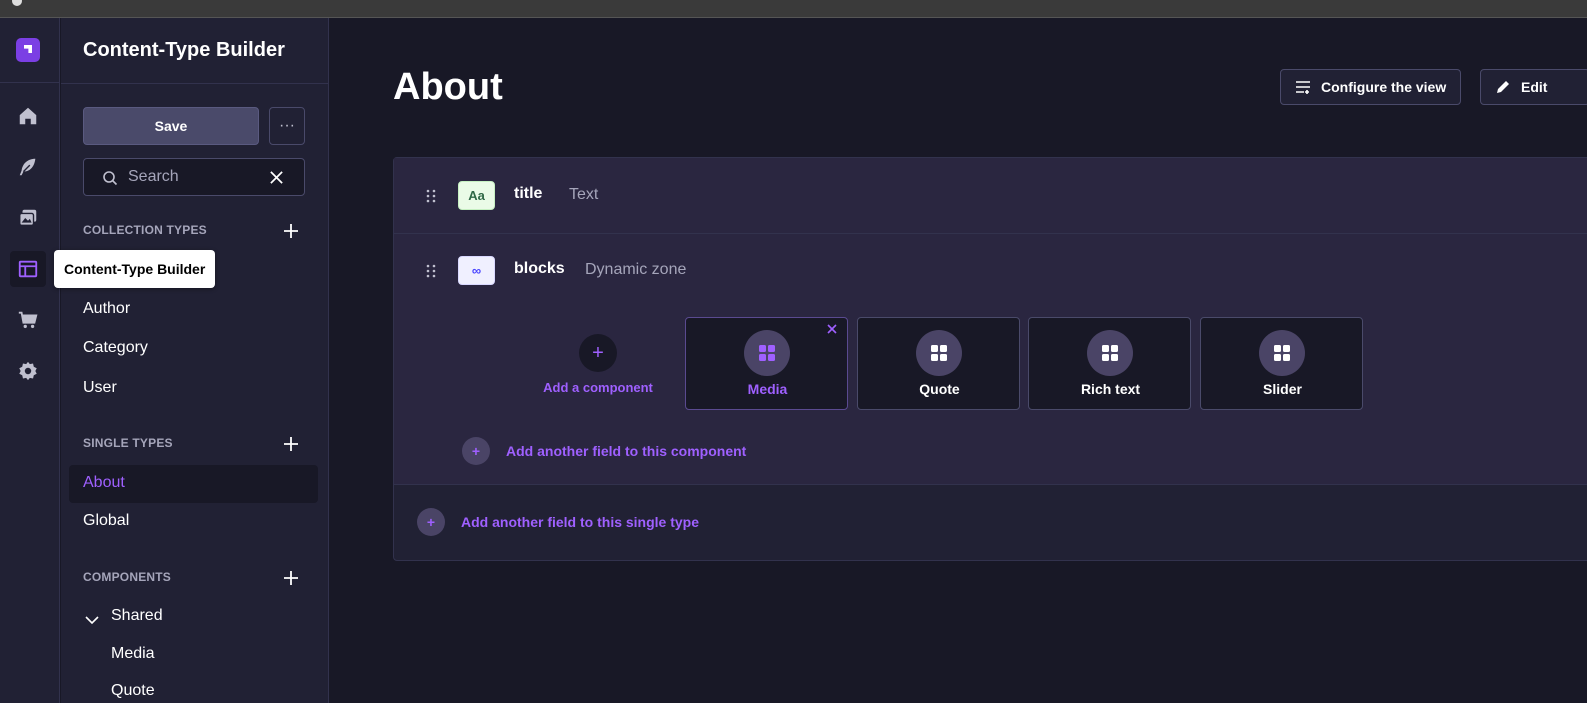 The image size is (1587, 703). What do you see at coordinates (291, 578) in the screenshot?
I see `add-component-category-icon` at bounding box center [291, 578].